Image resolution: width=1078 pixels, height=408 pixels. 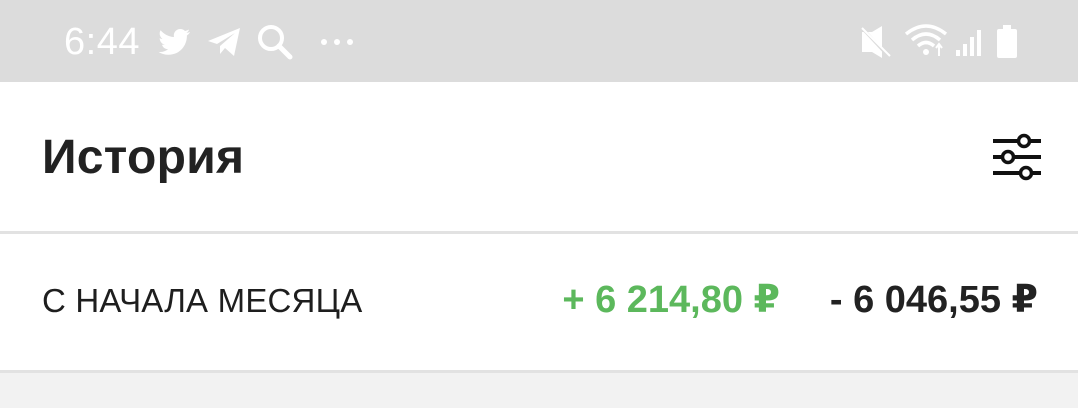 I want to click on filter-sliders-icon, so click(x=1017, y=157).